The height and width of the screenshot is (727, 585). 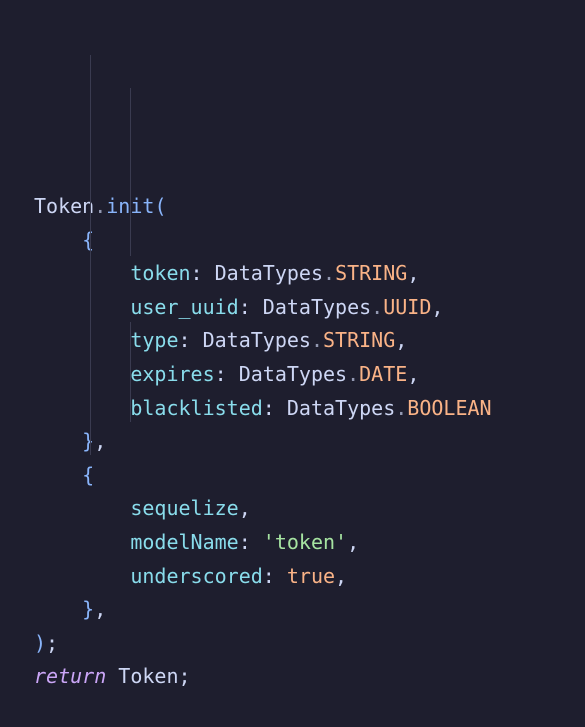 I want to click on code-token: UUID, so click(x=407, y=306).